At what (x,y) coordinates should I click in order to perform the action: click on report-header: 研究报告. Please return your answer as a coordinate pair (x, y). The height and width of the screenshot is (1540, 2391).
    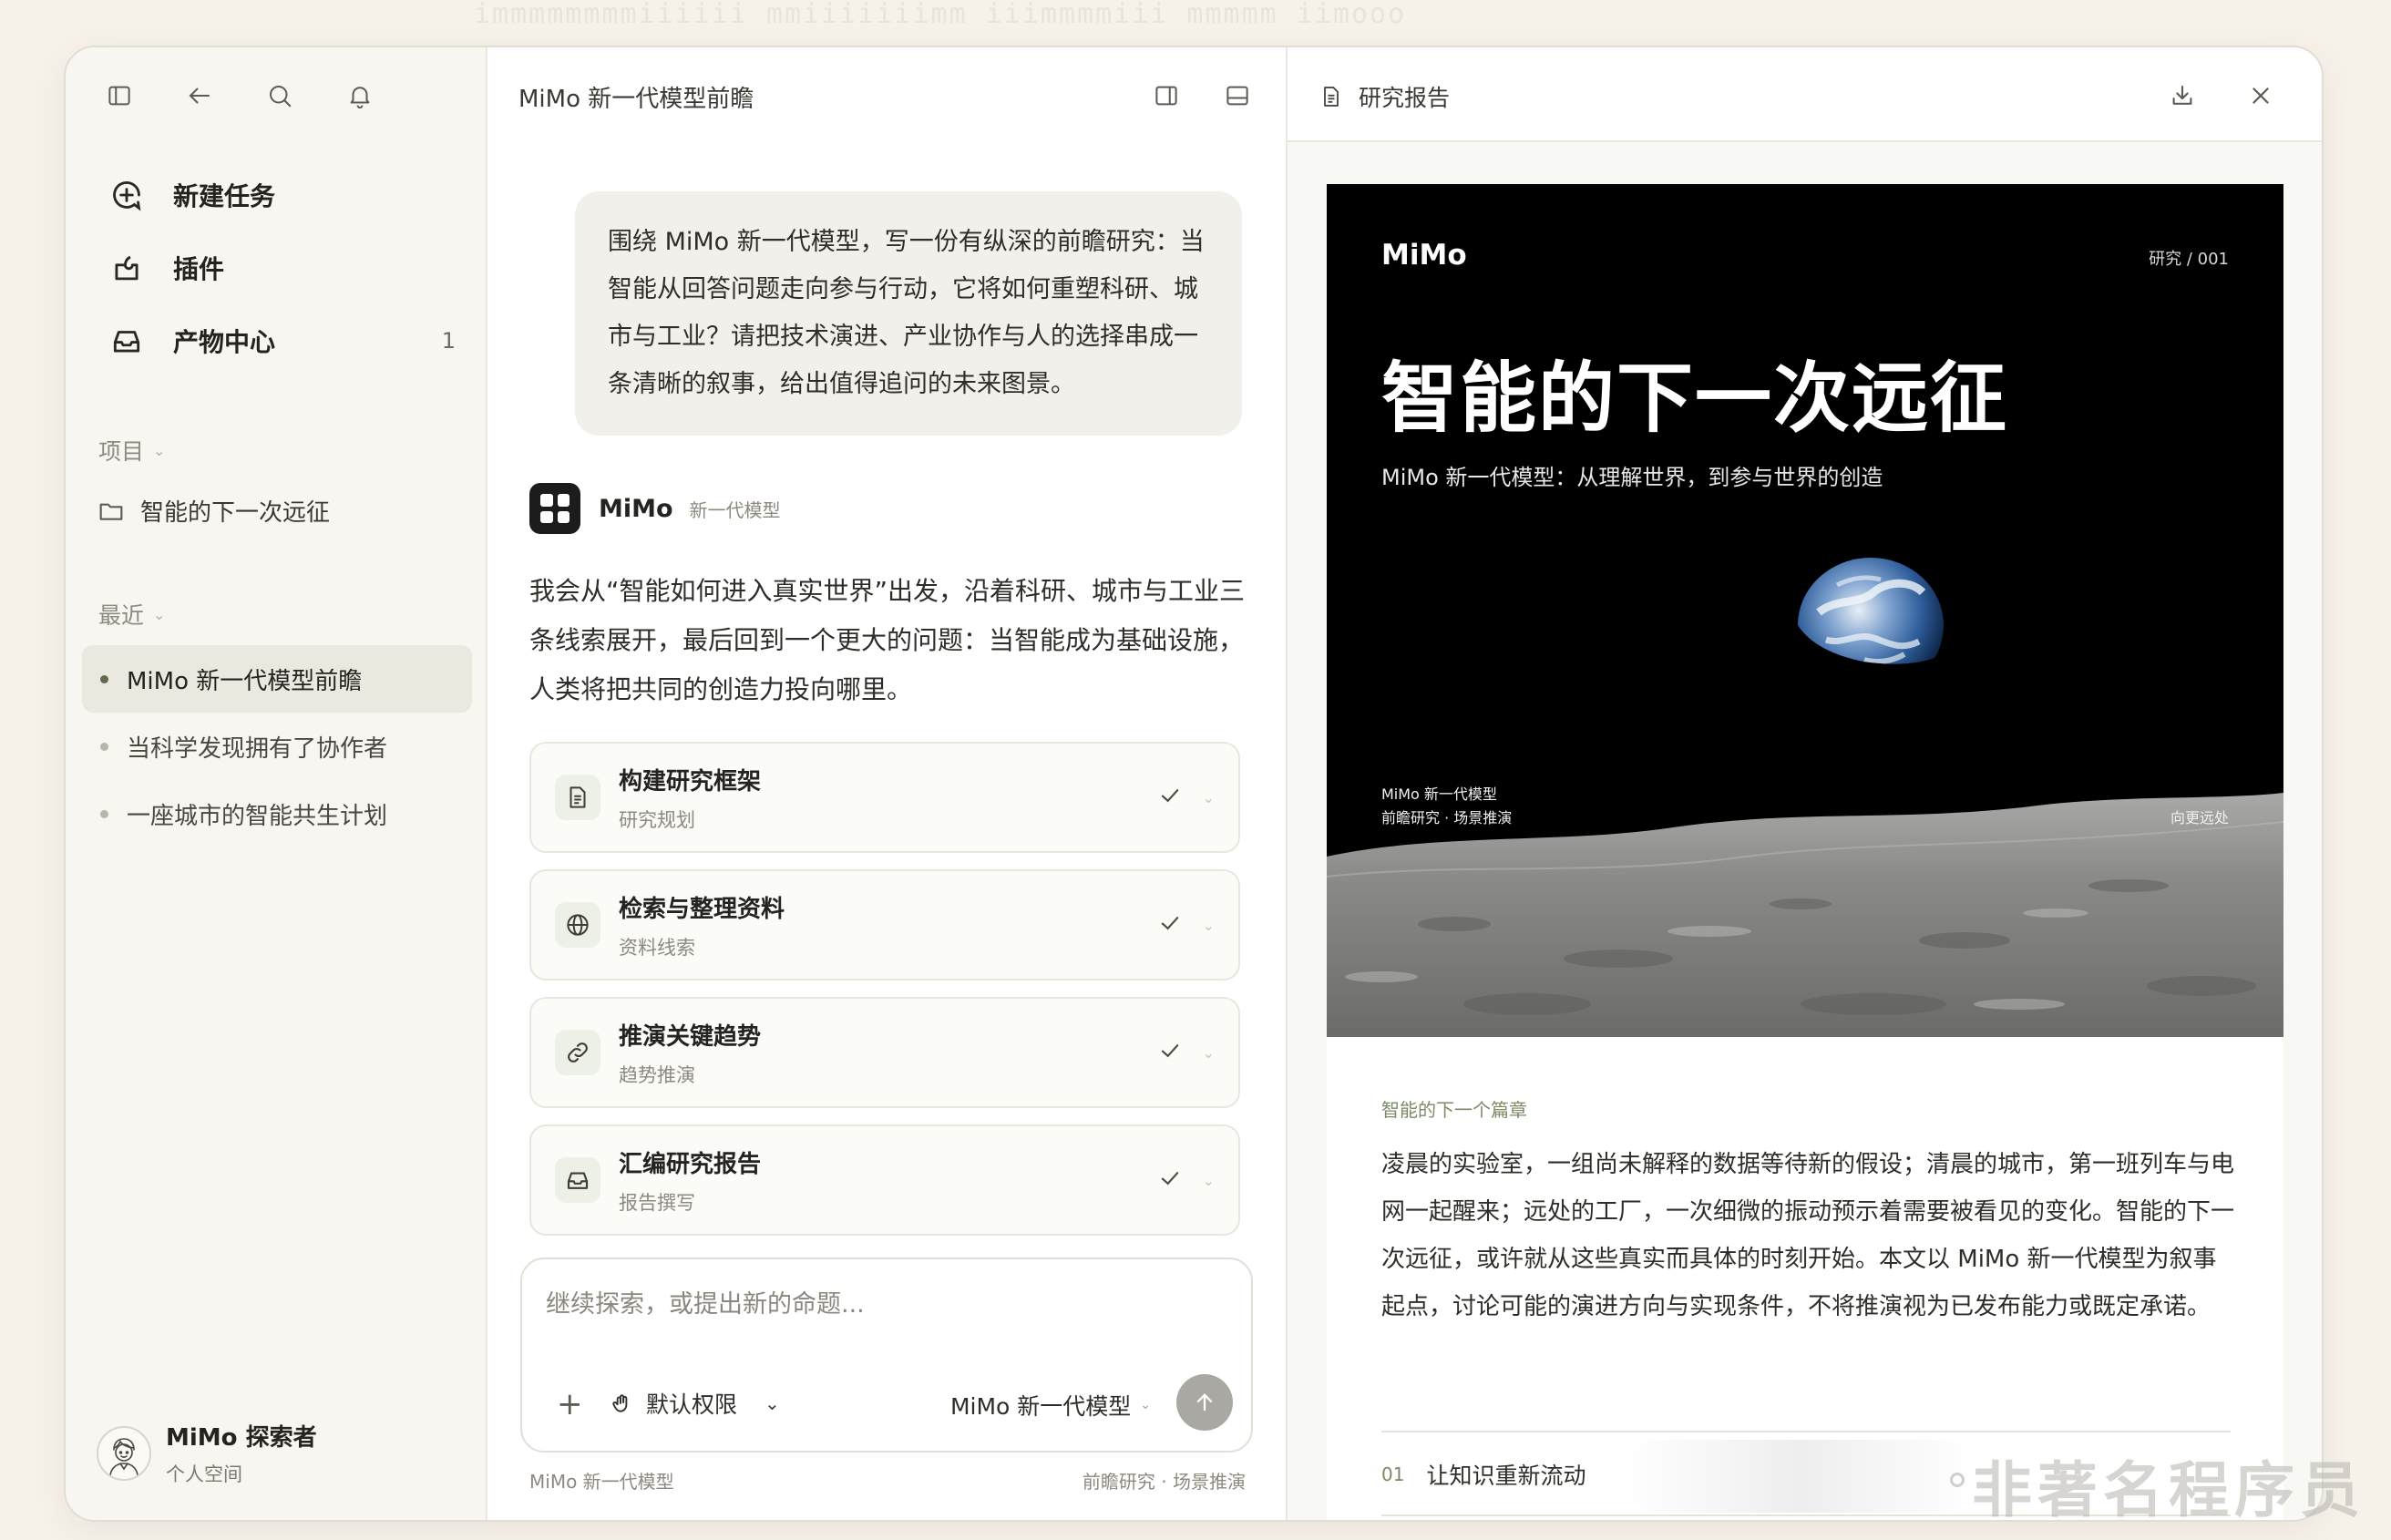
    Looking at the image, I should click on (1805, 94).